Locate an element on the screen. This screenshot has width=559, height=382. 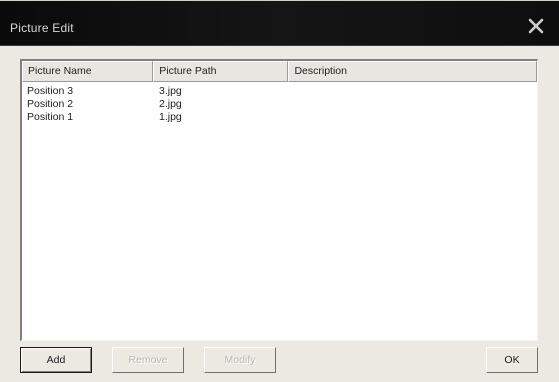
row-picture-path: 2.jpg is located at coordinates (170, 104).